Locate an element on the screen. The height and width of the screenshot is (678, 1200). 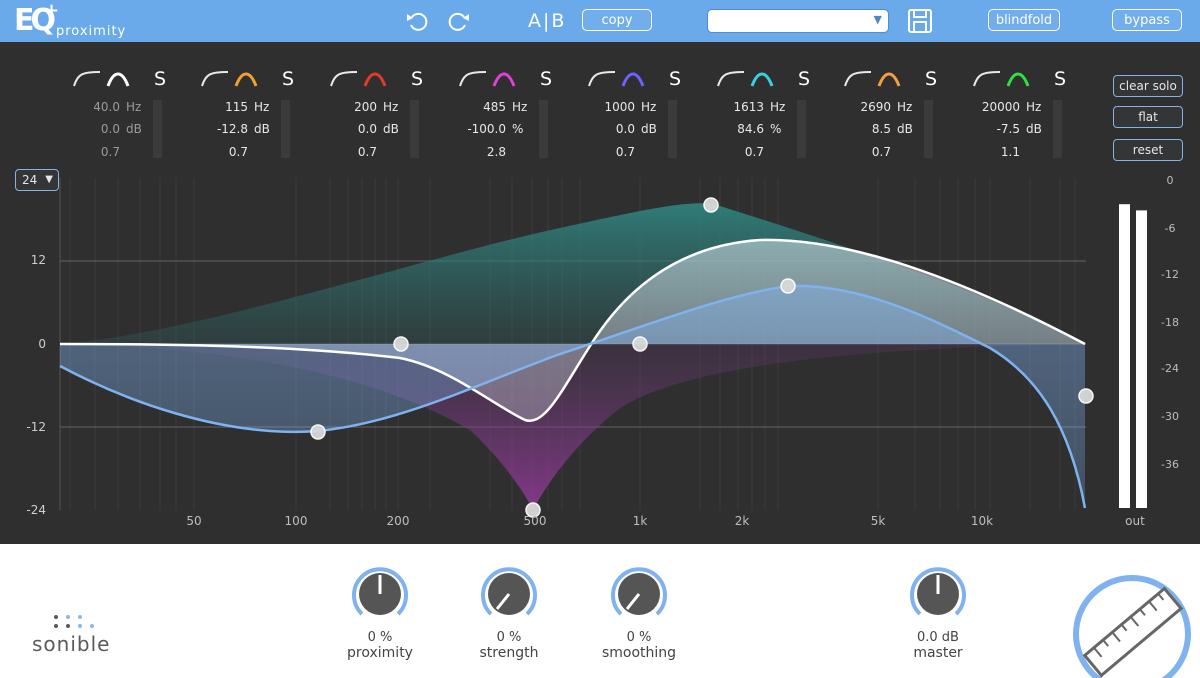
band-2: S 115 Hz -12.8 dB 0.7 is located at coordinates (252, 112).